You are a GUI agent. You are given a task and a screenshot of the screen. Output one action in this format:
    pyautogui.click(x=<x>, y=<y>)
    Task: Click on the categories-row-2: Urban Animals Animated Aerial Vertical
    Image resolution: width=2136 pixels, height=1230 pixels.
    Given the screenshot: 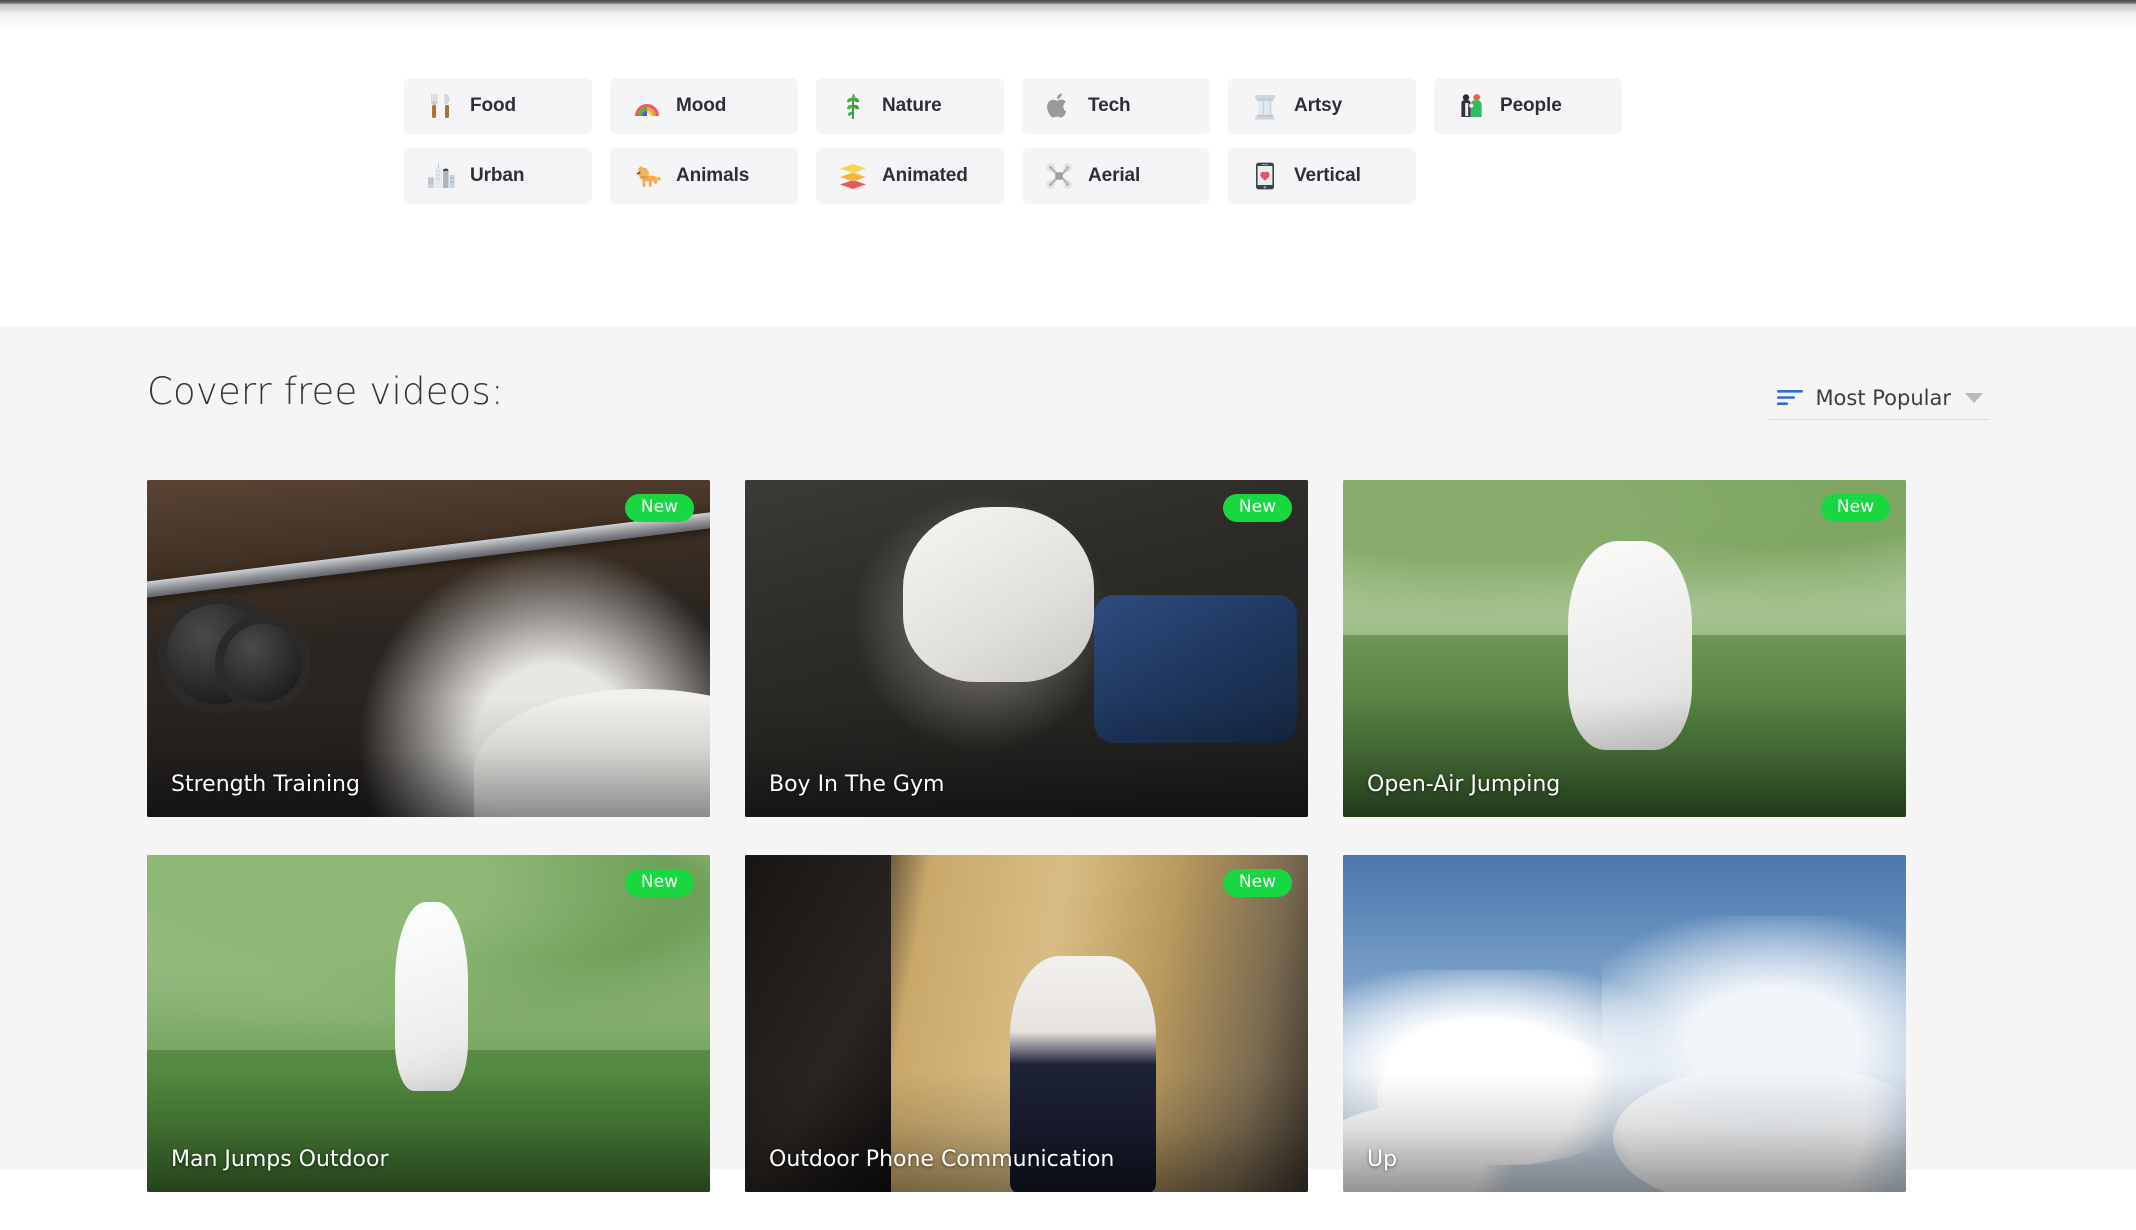 What is the action you would take?
    pyautogui.click(x=1049, y=176)
    